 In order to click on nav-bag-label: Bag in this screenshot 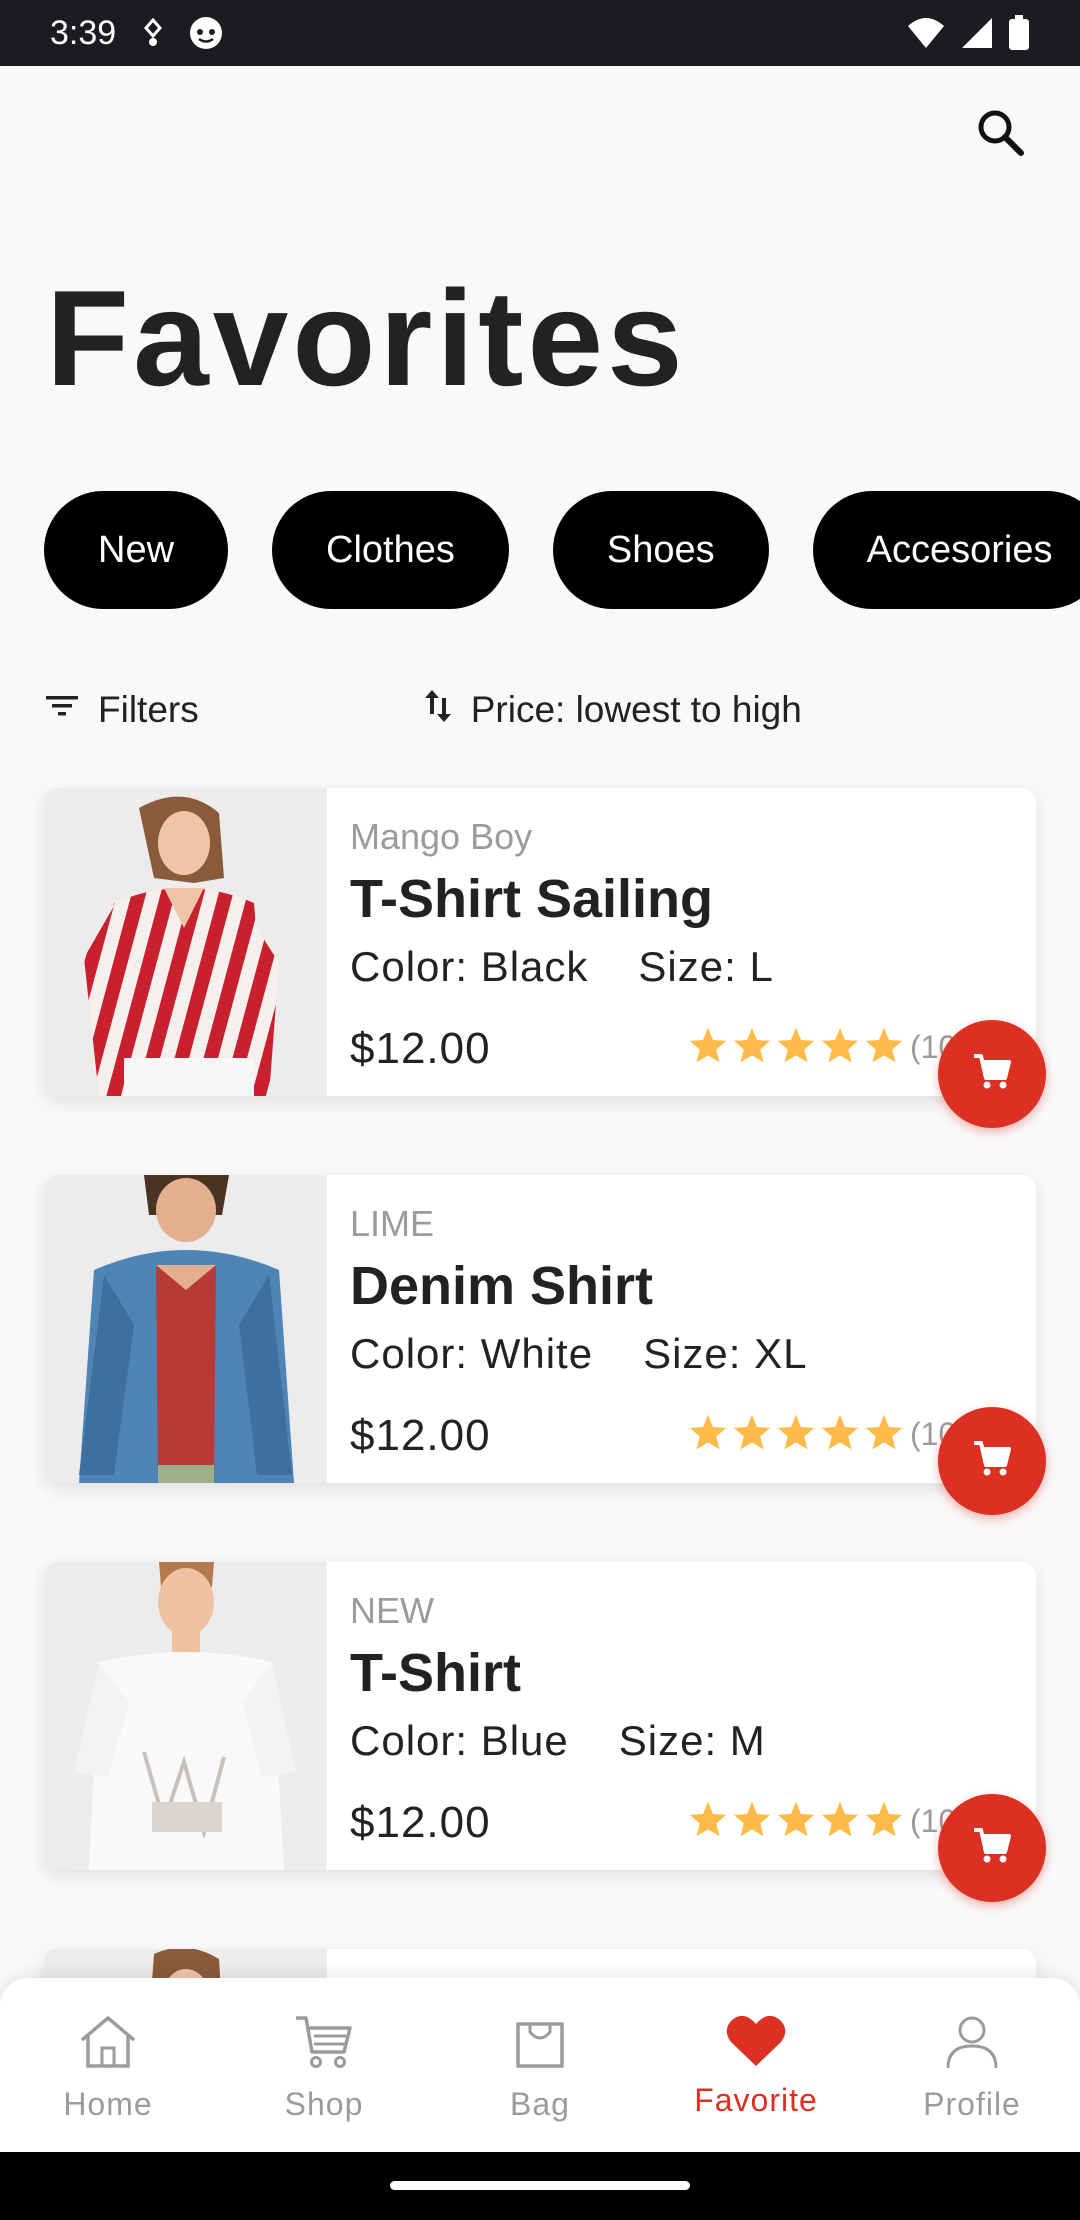, I will do `click(540, 2104)`.